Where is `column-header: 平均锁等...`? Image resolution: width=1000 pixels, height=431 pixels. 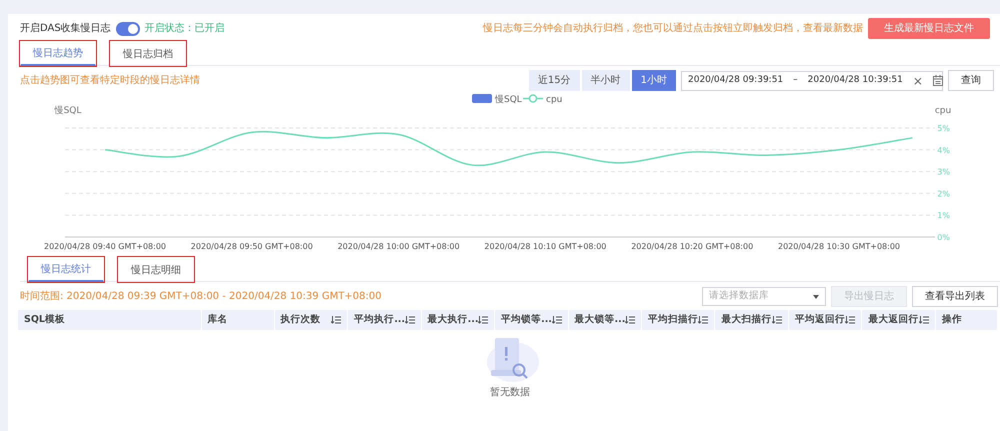
column-header: 平均锁等... is located at coordinates (531, 320).